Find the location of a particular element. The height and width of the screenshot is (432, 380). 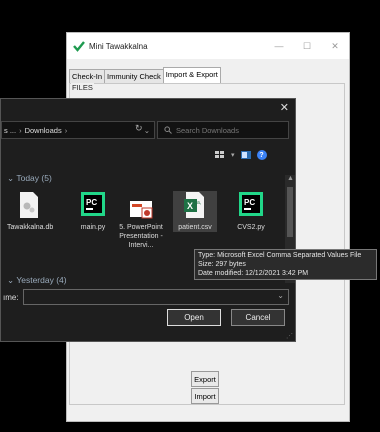

file-item: PC main.py is located at coordinates (93, 211).